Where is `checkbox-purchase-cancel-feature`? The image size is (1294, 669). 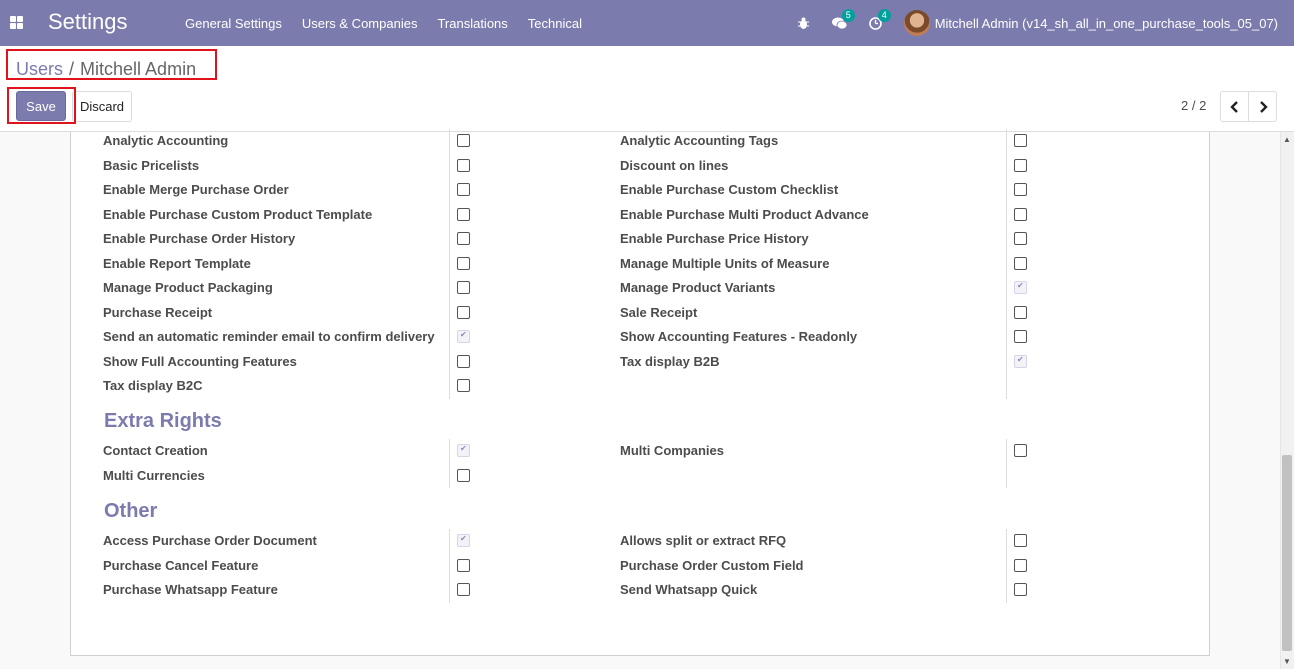
checkbox-purchase-cancel-feature is located at coordinates (463, 565).